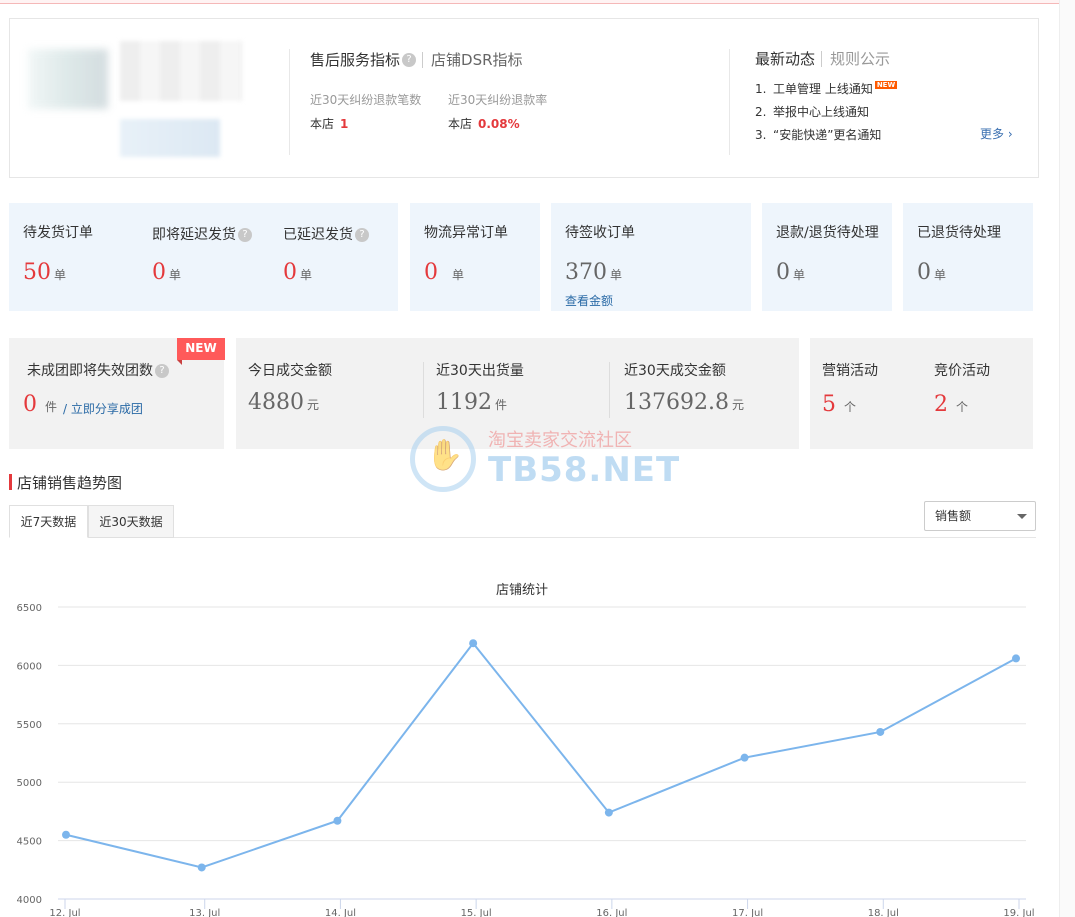 The width and height of the screenshot is (1075, 917). What do you see at coordinates (289, 102) in the screenshot?
I see `divider` at bounding box center [289, 102].